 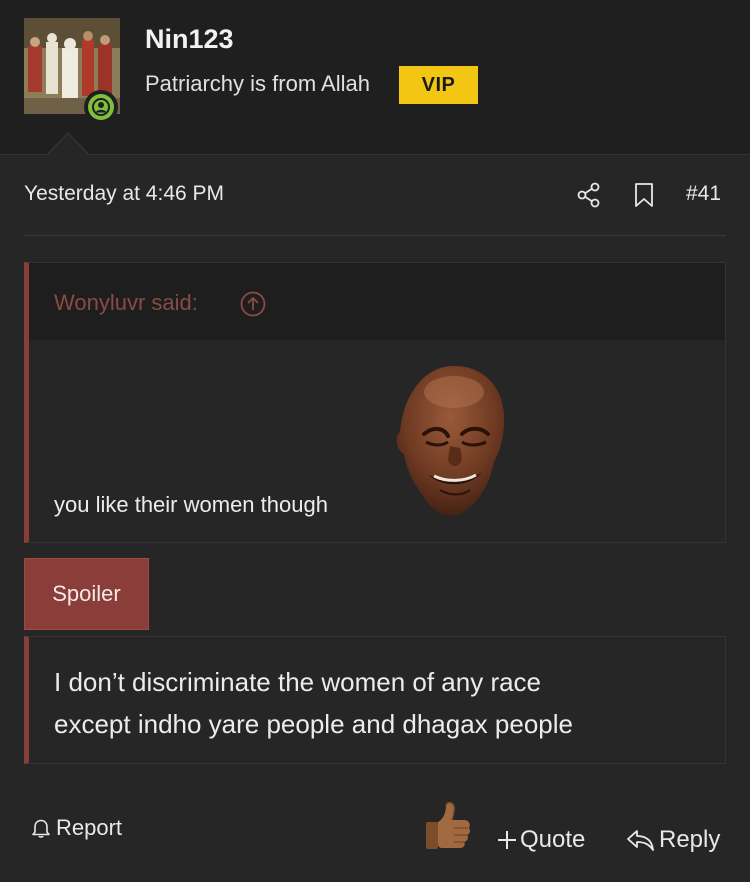 I want to click on post-date-link: Yesterday at 4:46 PM, so click(x=124, y=194).